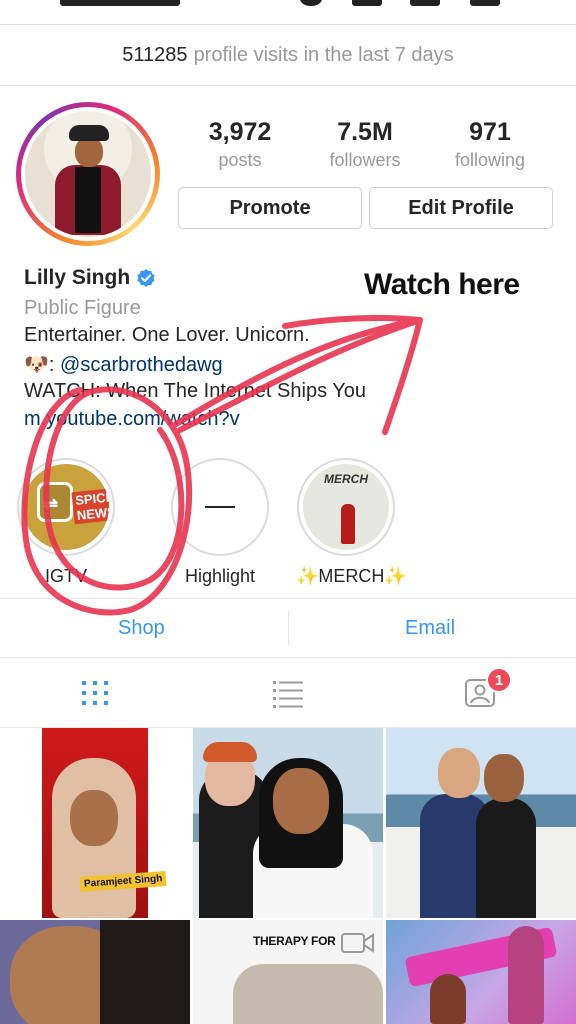  Describe the element at coordinates (499, 680) in the screenshot. I see `notification-badge: 1` at that location.